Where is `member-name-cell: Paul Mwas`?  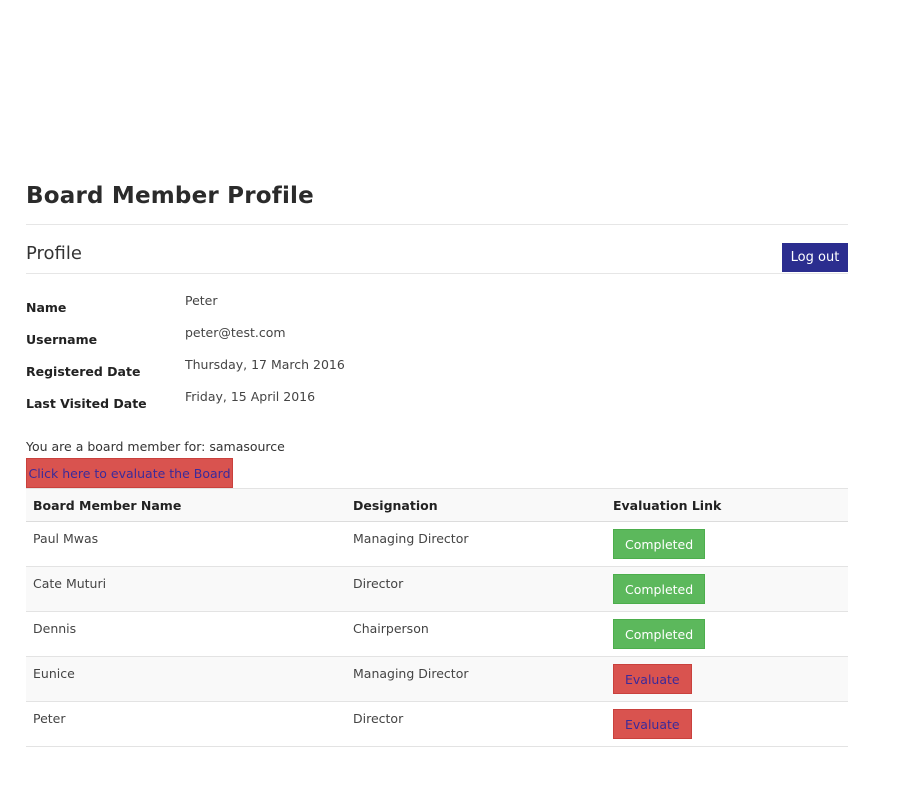 member-name-cell: Paul Mwas is located at coordinates (186, 544).